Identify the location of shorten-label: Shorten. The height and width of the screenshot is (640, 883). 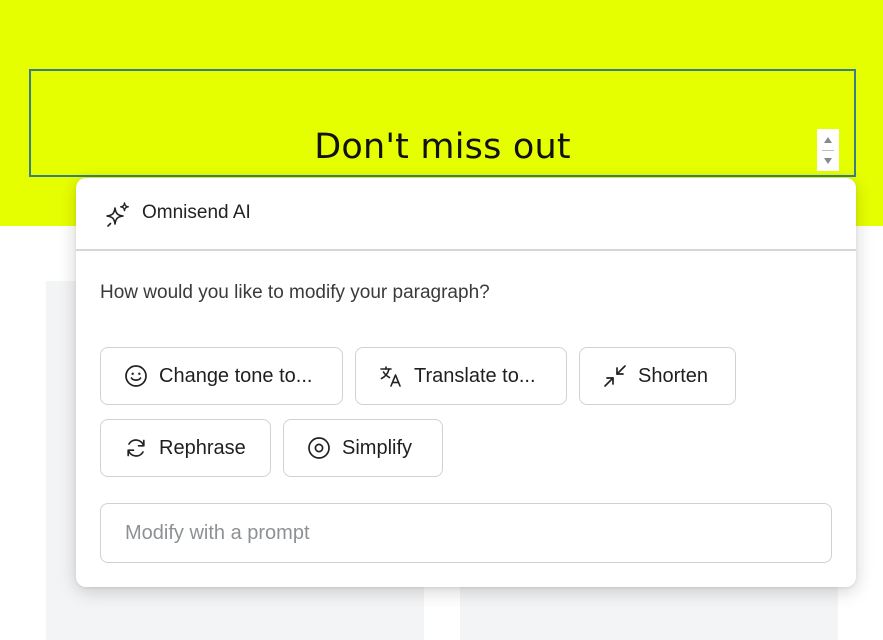
(673, 375).